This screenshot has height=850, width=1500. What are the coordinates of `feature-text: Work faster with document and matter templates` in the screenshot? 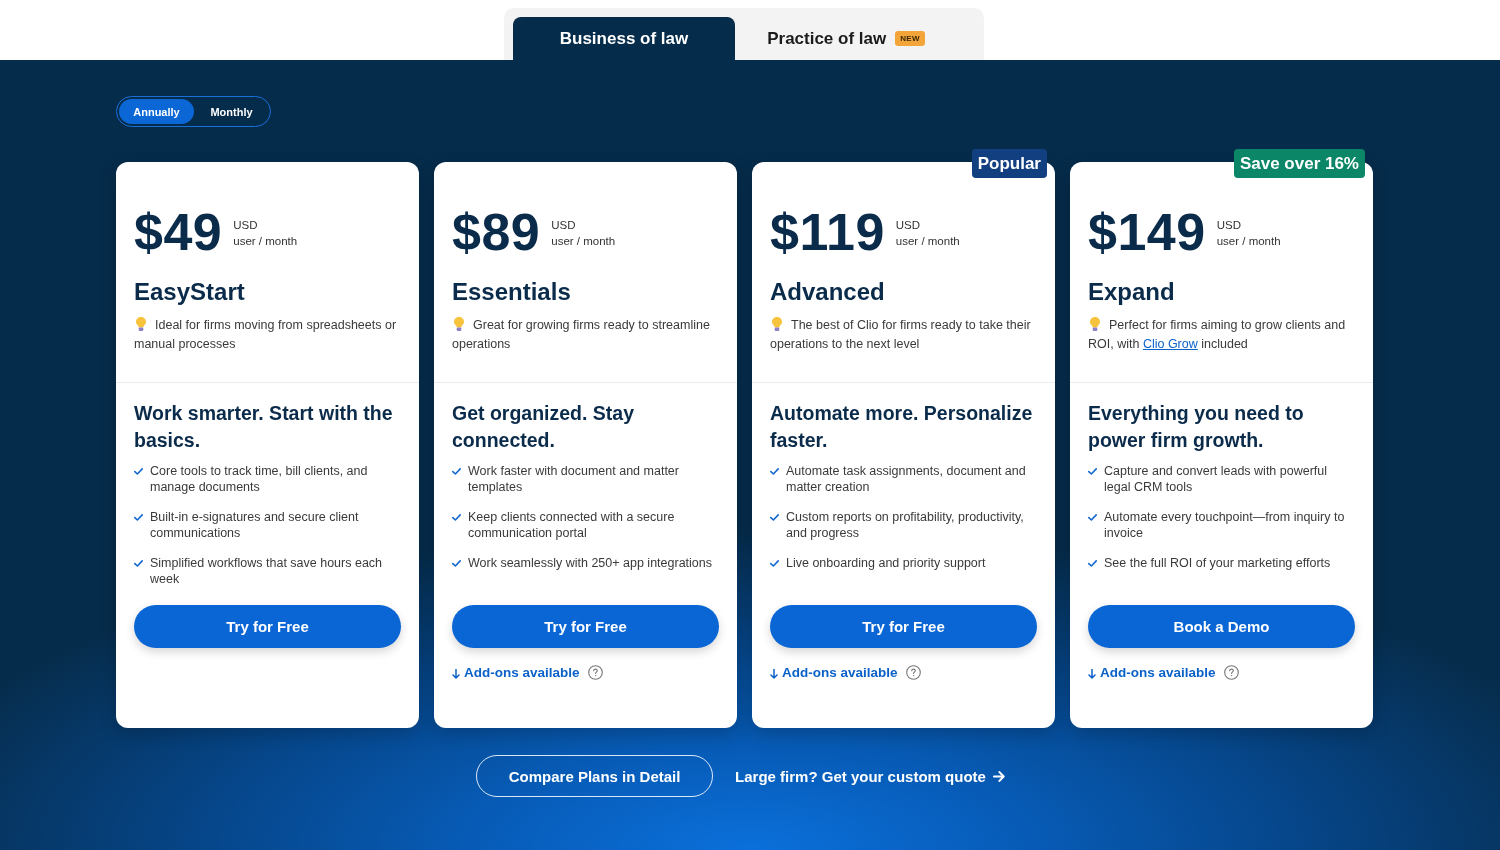 It's located at (574, 479).